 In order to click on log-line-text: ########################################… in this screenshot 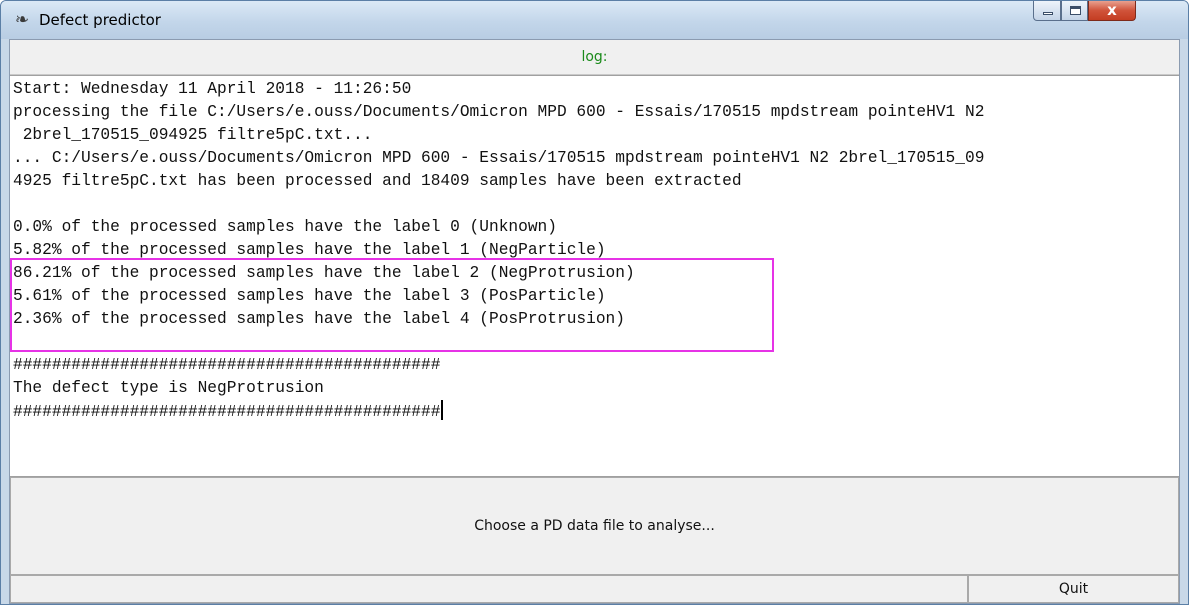, I will do `click(227, 412)`.